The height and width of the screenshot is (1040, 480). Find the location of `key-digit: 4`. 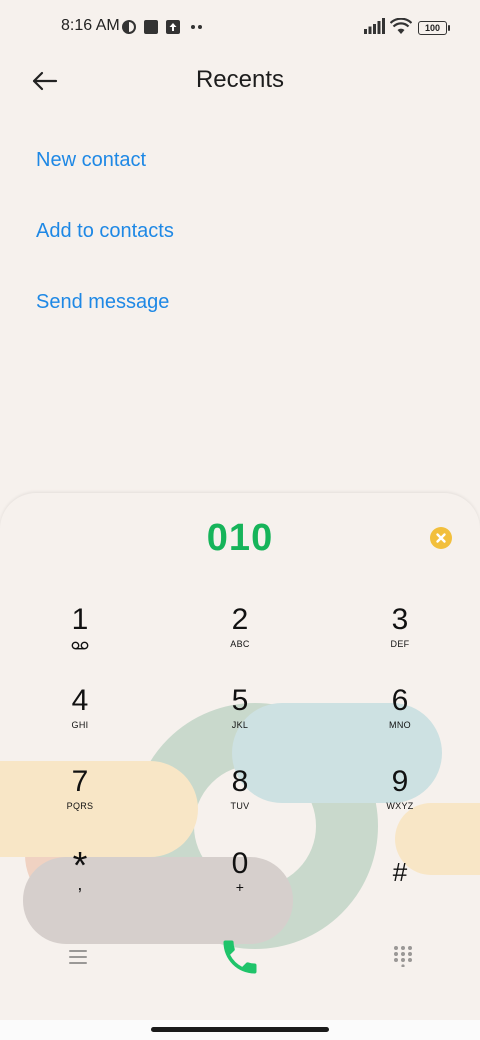

key-digit: 4 is located at coordinates (80, 700).